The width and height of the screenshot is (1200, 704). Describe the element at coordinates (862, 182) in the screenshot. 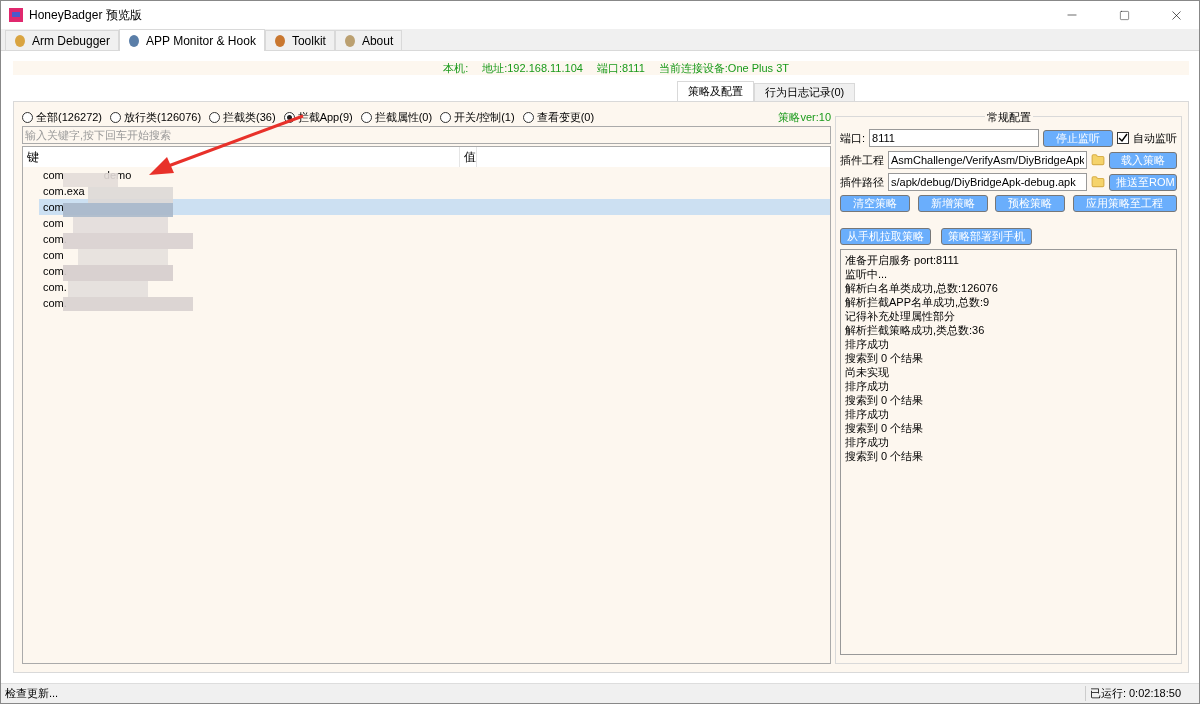

I see `path-label: 插件路径` at that location.